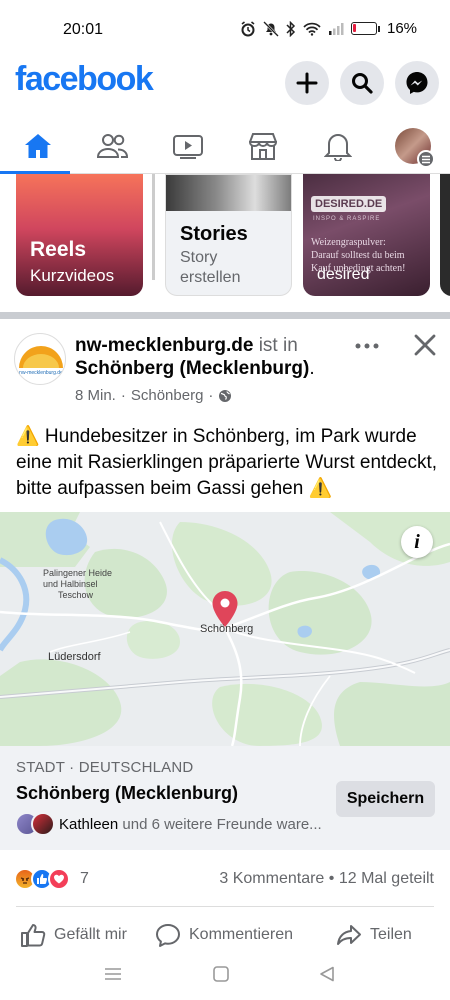  What do you see at coordinates (113, 974) in the screenshot?
I see `recent-apps-icon` at bounding box center [113, 974].